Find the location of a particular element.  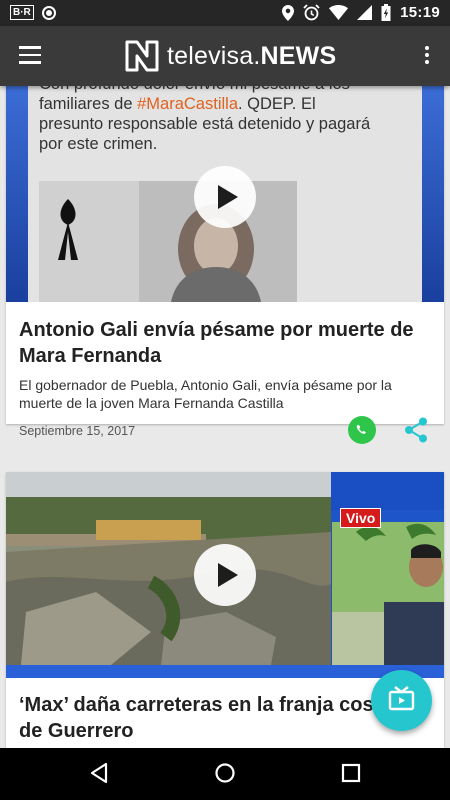

live-tv-fab is located at coordinates (401, 700).